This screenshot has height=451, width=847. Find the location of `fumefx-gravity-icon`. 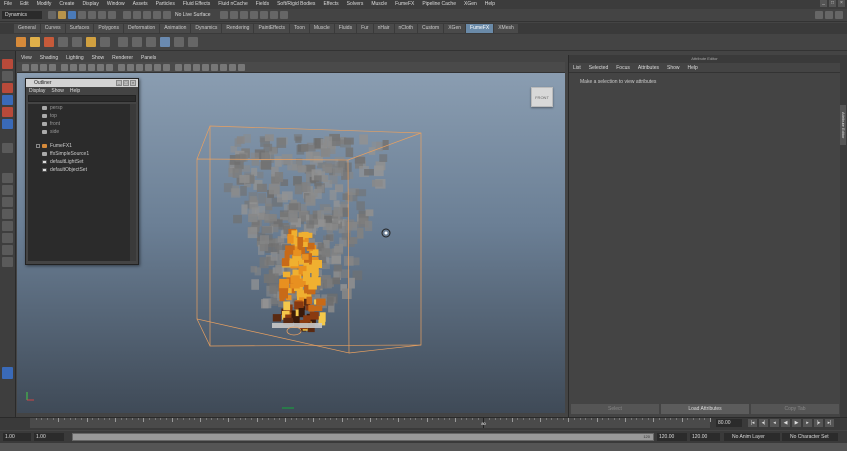

fumefx-gravity-icon is located at coordinates (123, 42).